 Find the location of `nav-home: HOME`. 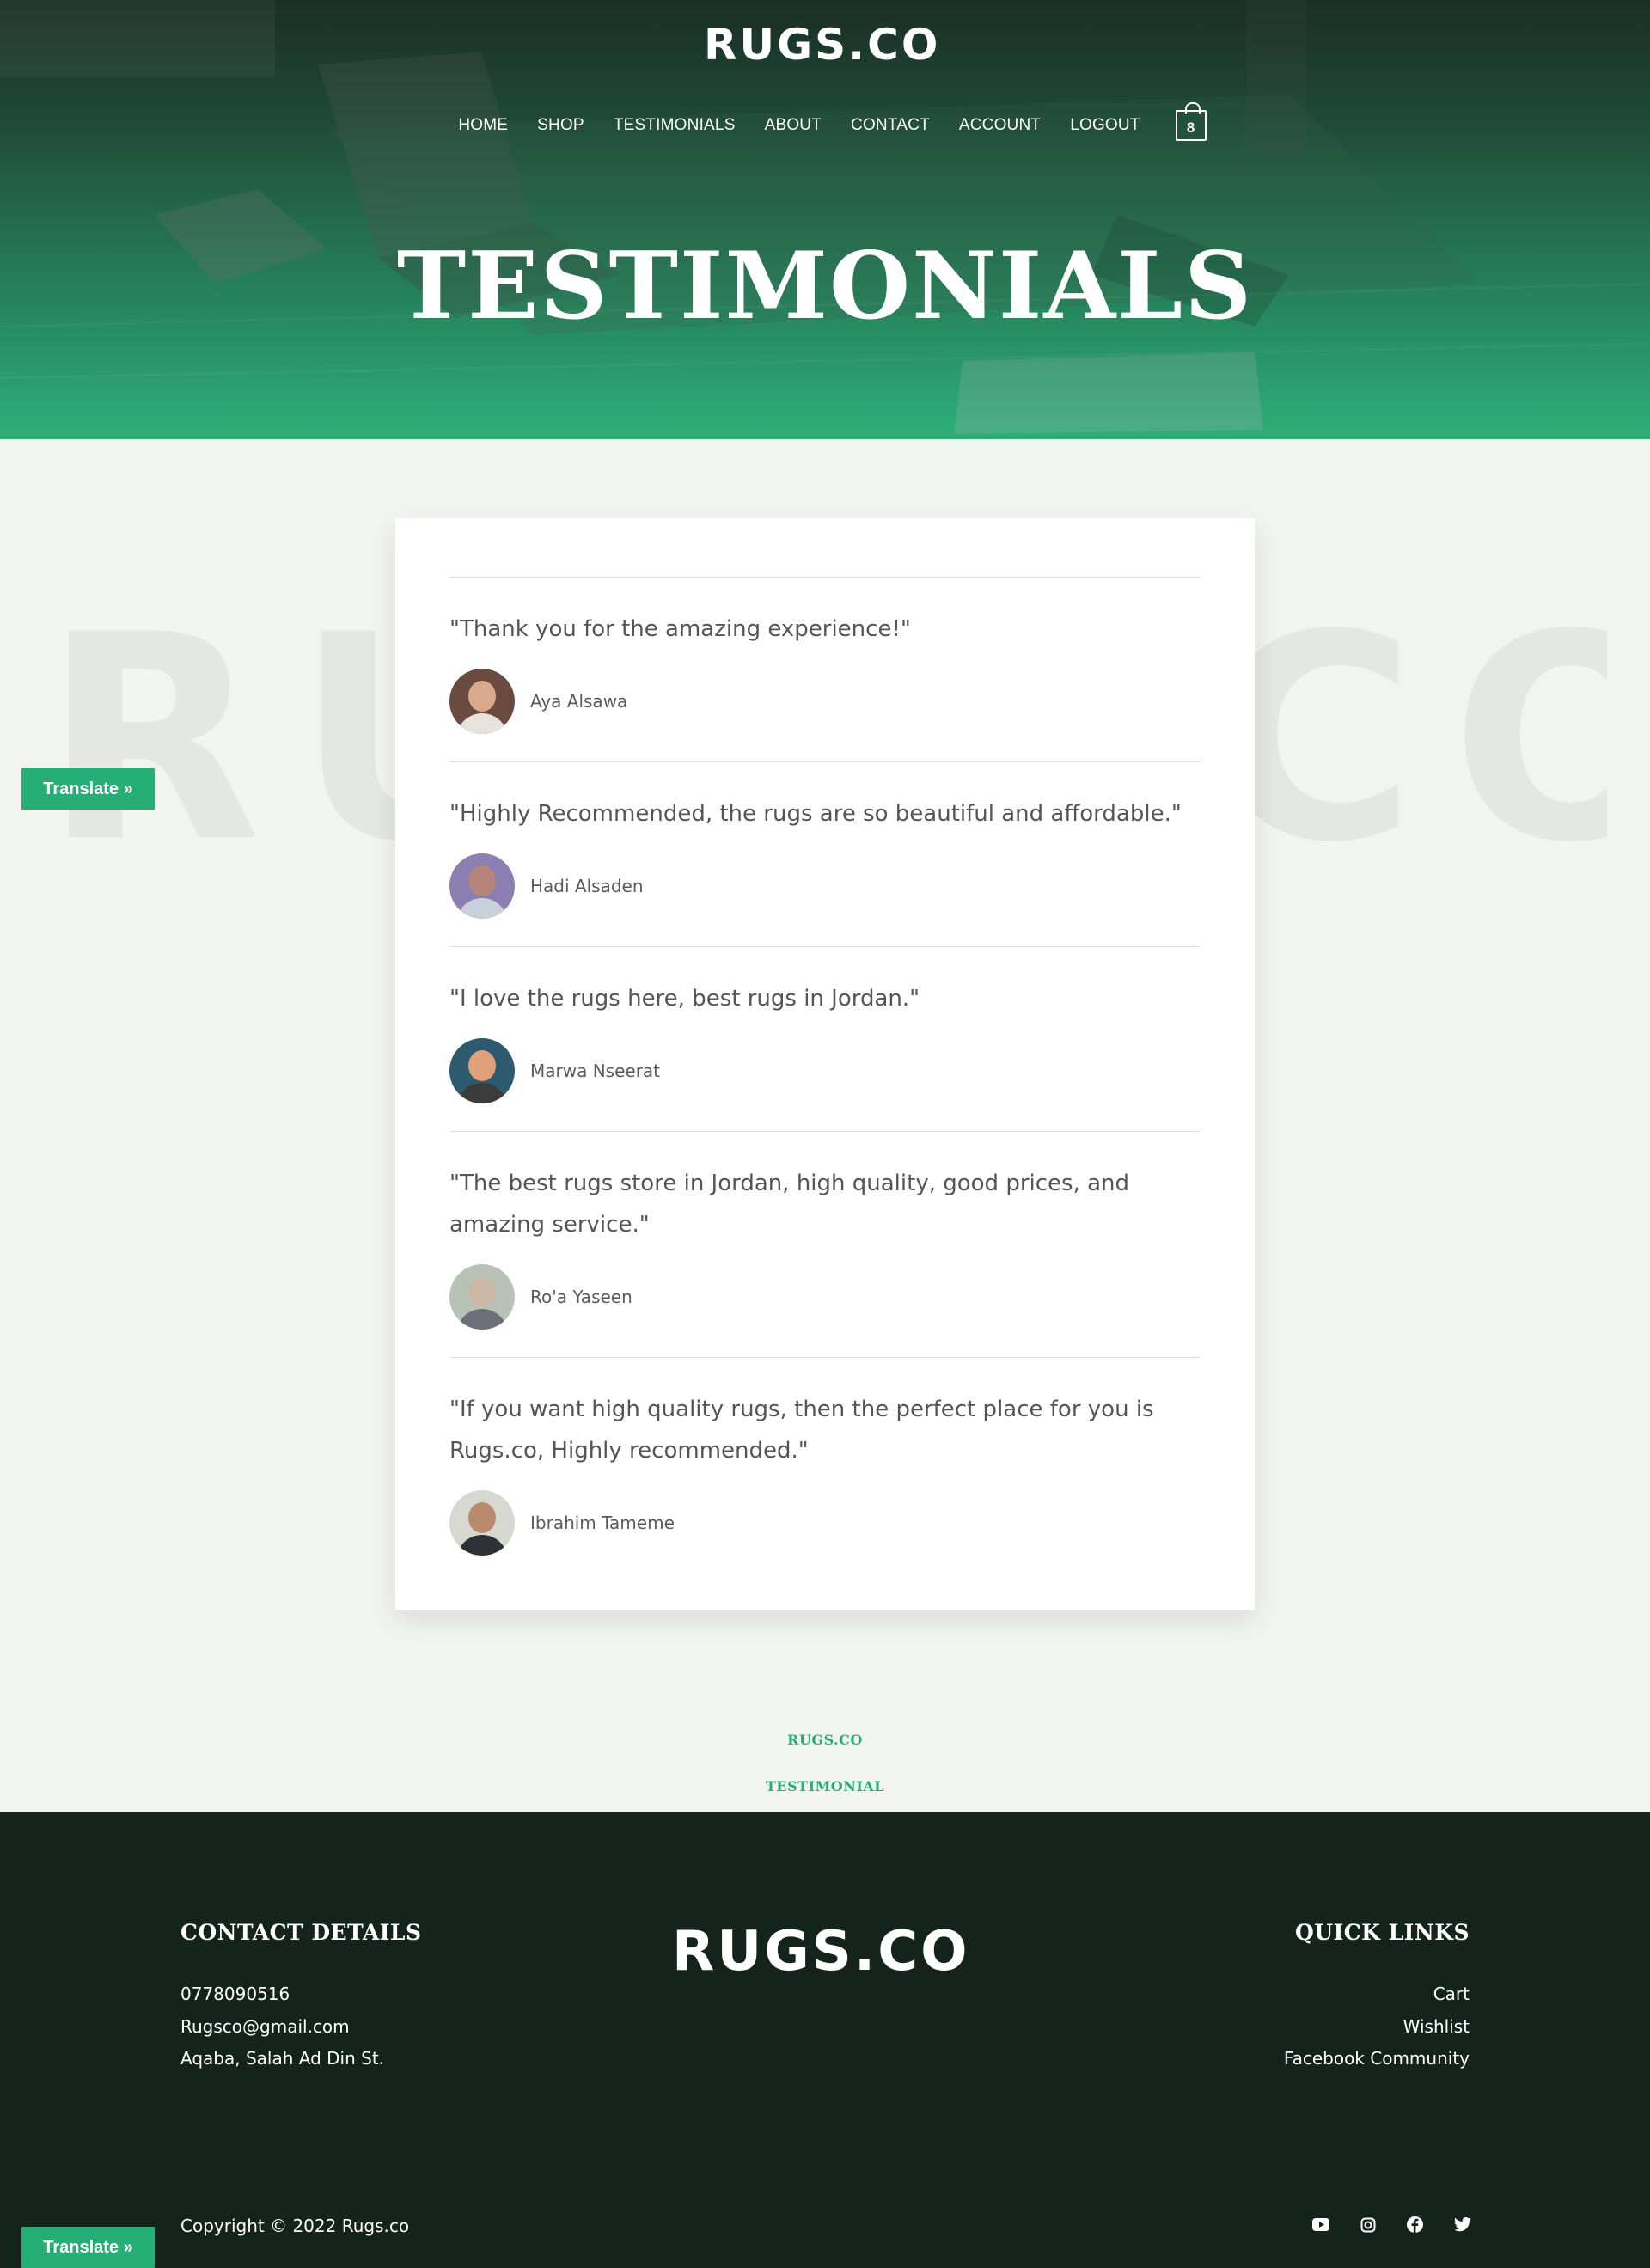

nav-home: HOME is located at coordinates (482, 126).